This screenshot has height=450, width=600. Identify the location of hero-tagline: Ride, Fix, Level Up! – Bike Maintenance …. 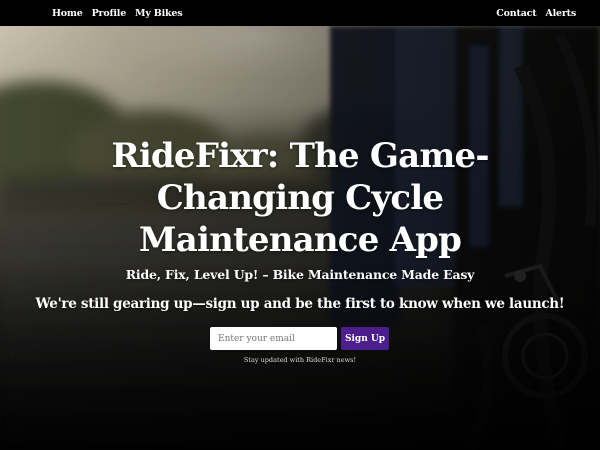
(300, 274).